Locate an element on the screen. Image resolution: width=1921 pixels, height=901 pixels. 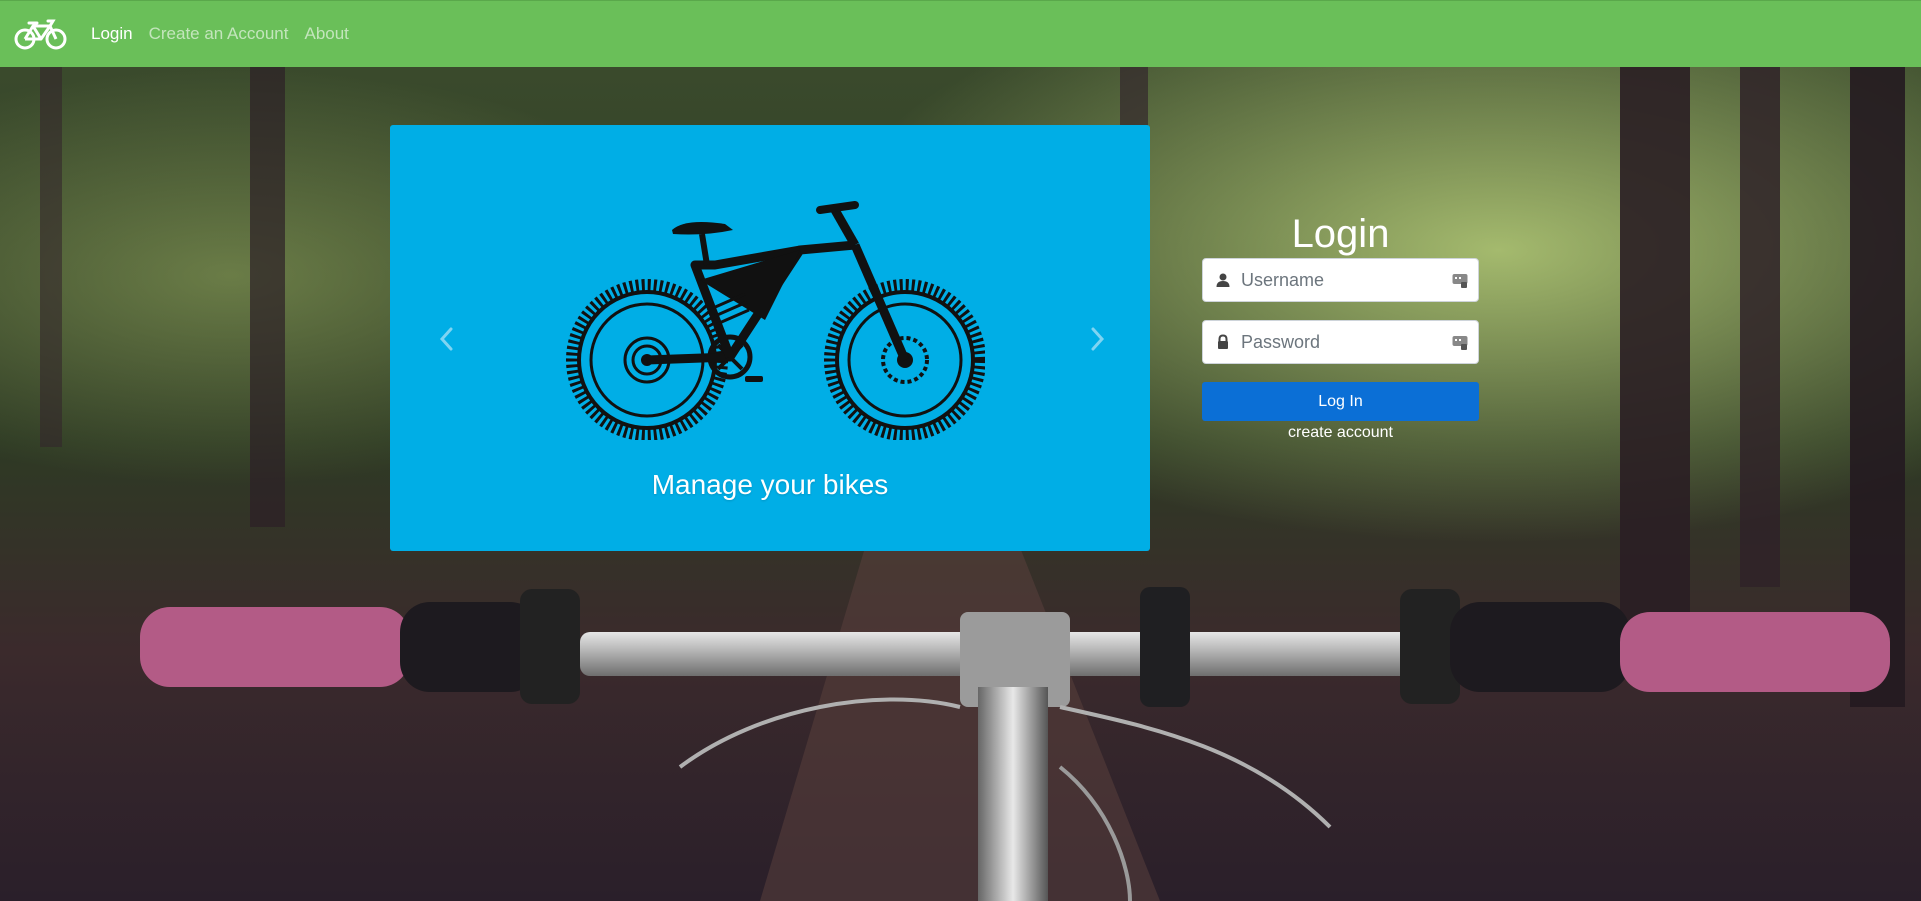
nav-links: Login Create an Account About is located at coordinates (220, 34).